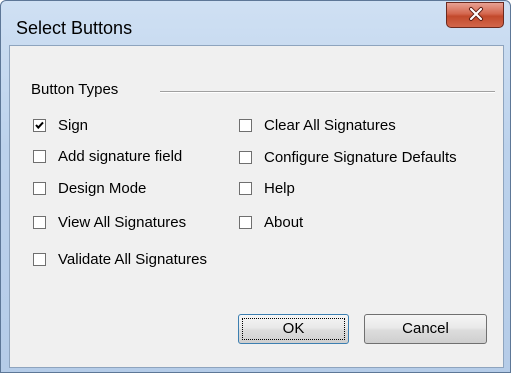  Describe the element at coordinates (120, 156) in the screenshot. I see `checkbox-label: Add signature field` at that location.